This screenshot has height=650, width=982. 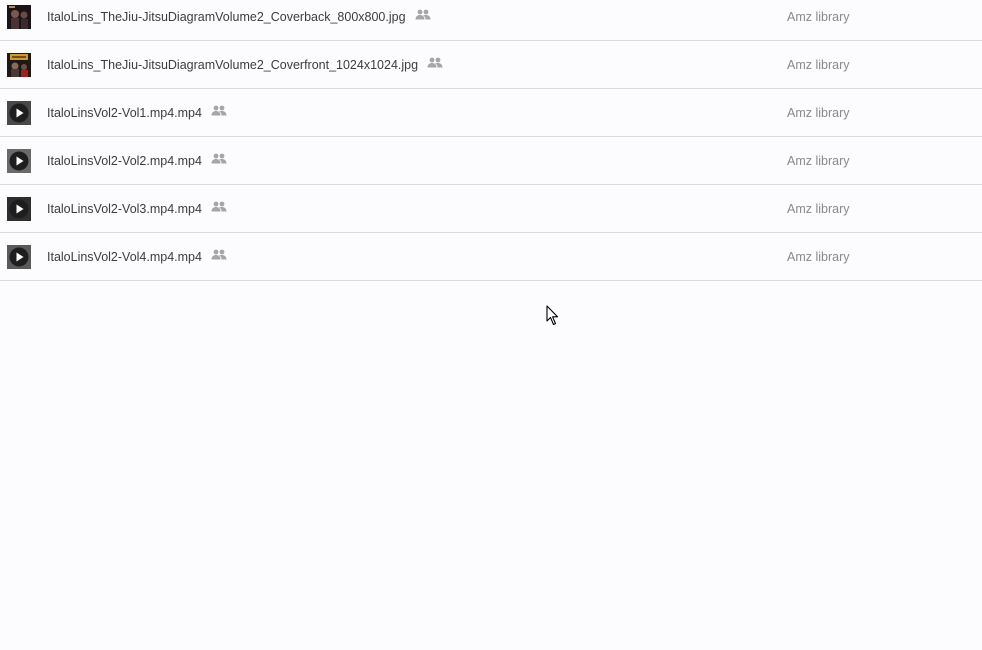 What do you see at coordinates (137, 112) in the screenshot?
I see `file-name: ItaloLinsVol2-Vol1.mp4.mp4` at bounding box center [137, 112].